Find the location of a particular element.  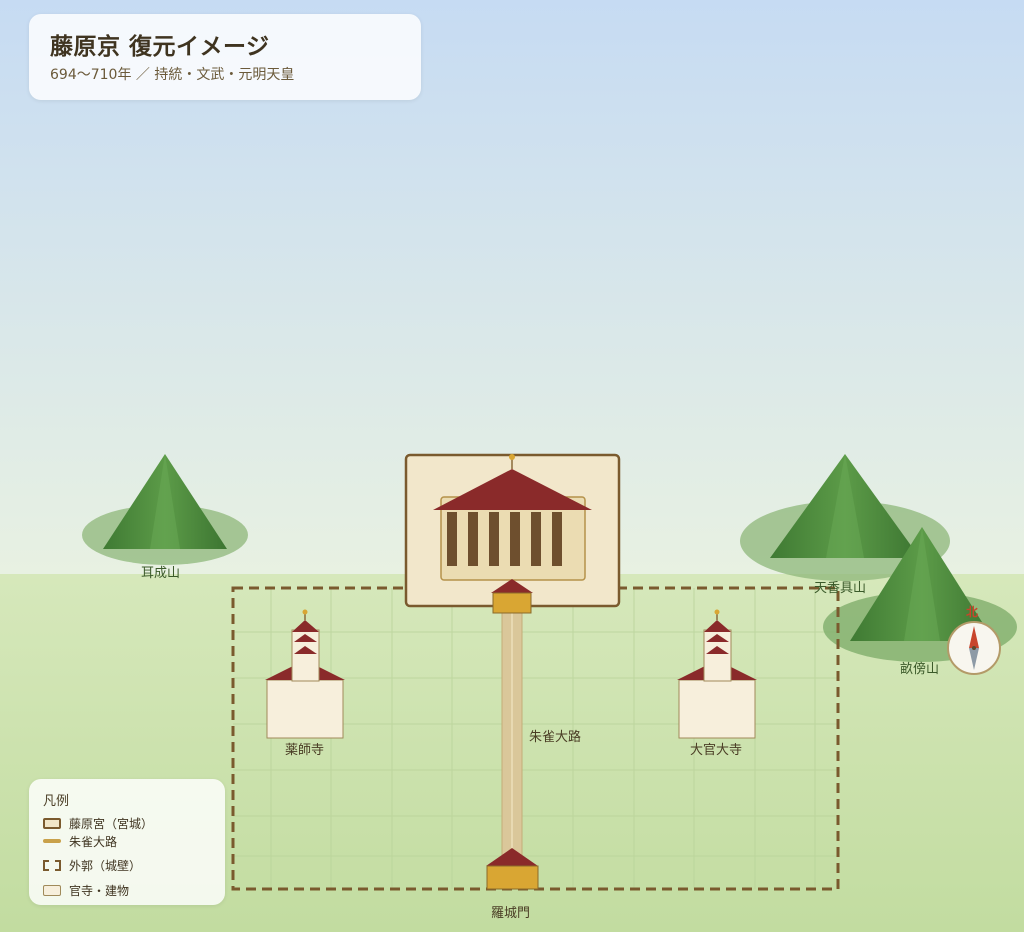

label-unebi: 畝傍山 is located at coordinates (920, 669).